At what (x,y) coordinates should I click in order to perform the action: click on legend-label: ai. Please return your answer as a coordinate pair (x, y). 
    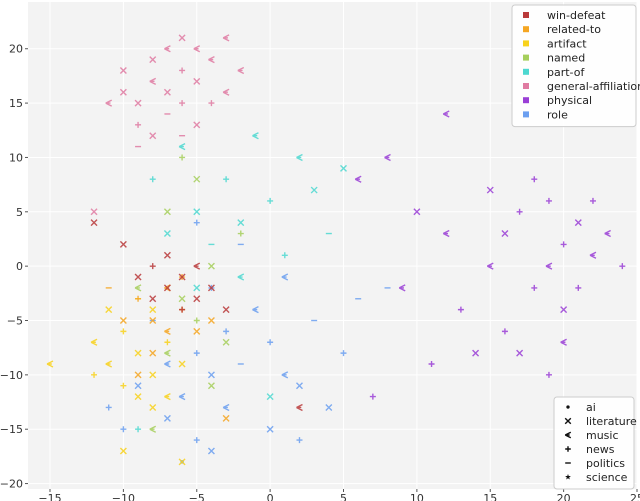
    Looking at the image, I should click on (591, 407).